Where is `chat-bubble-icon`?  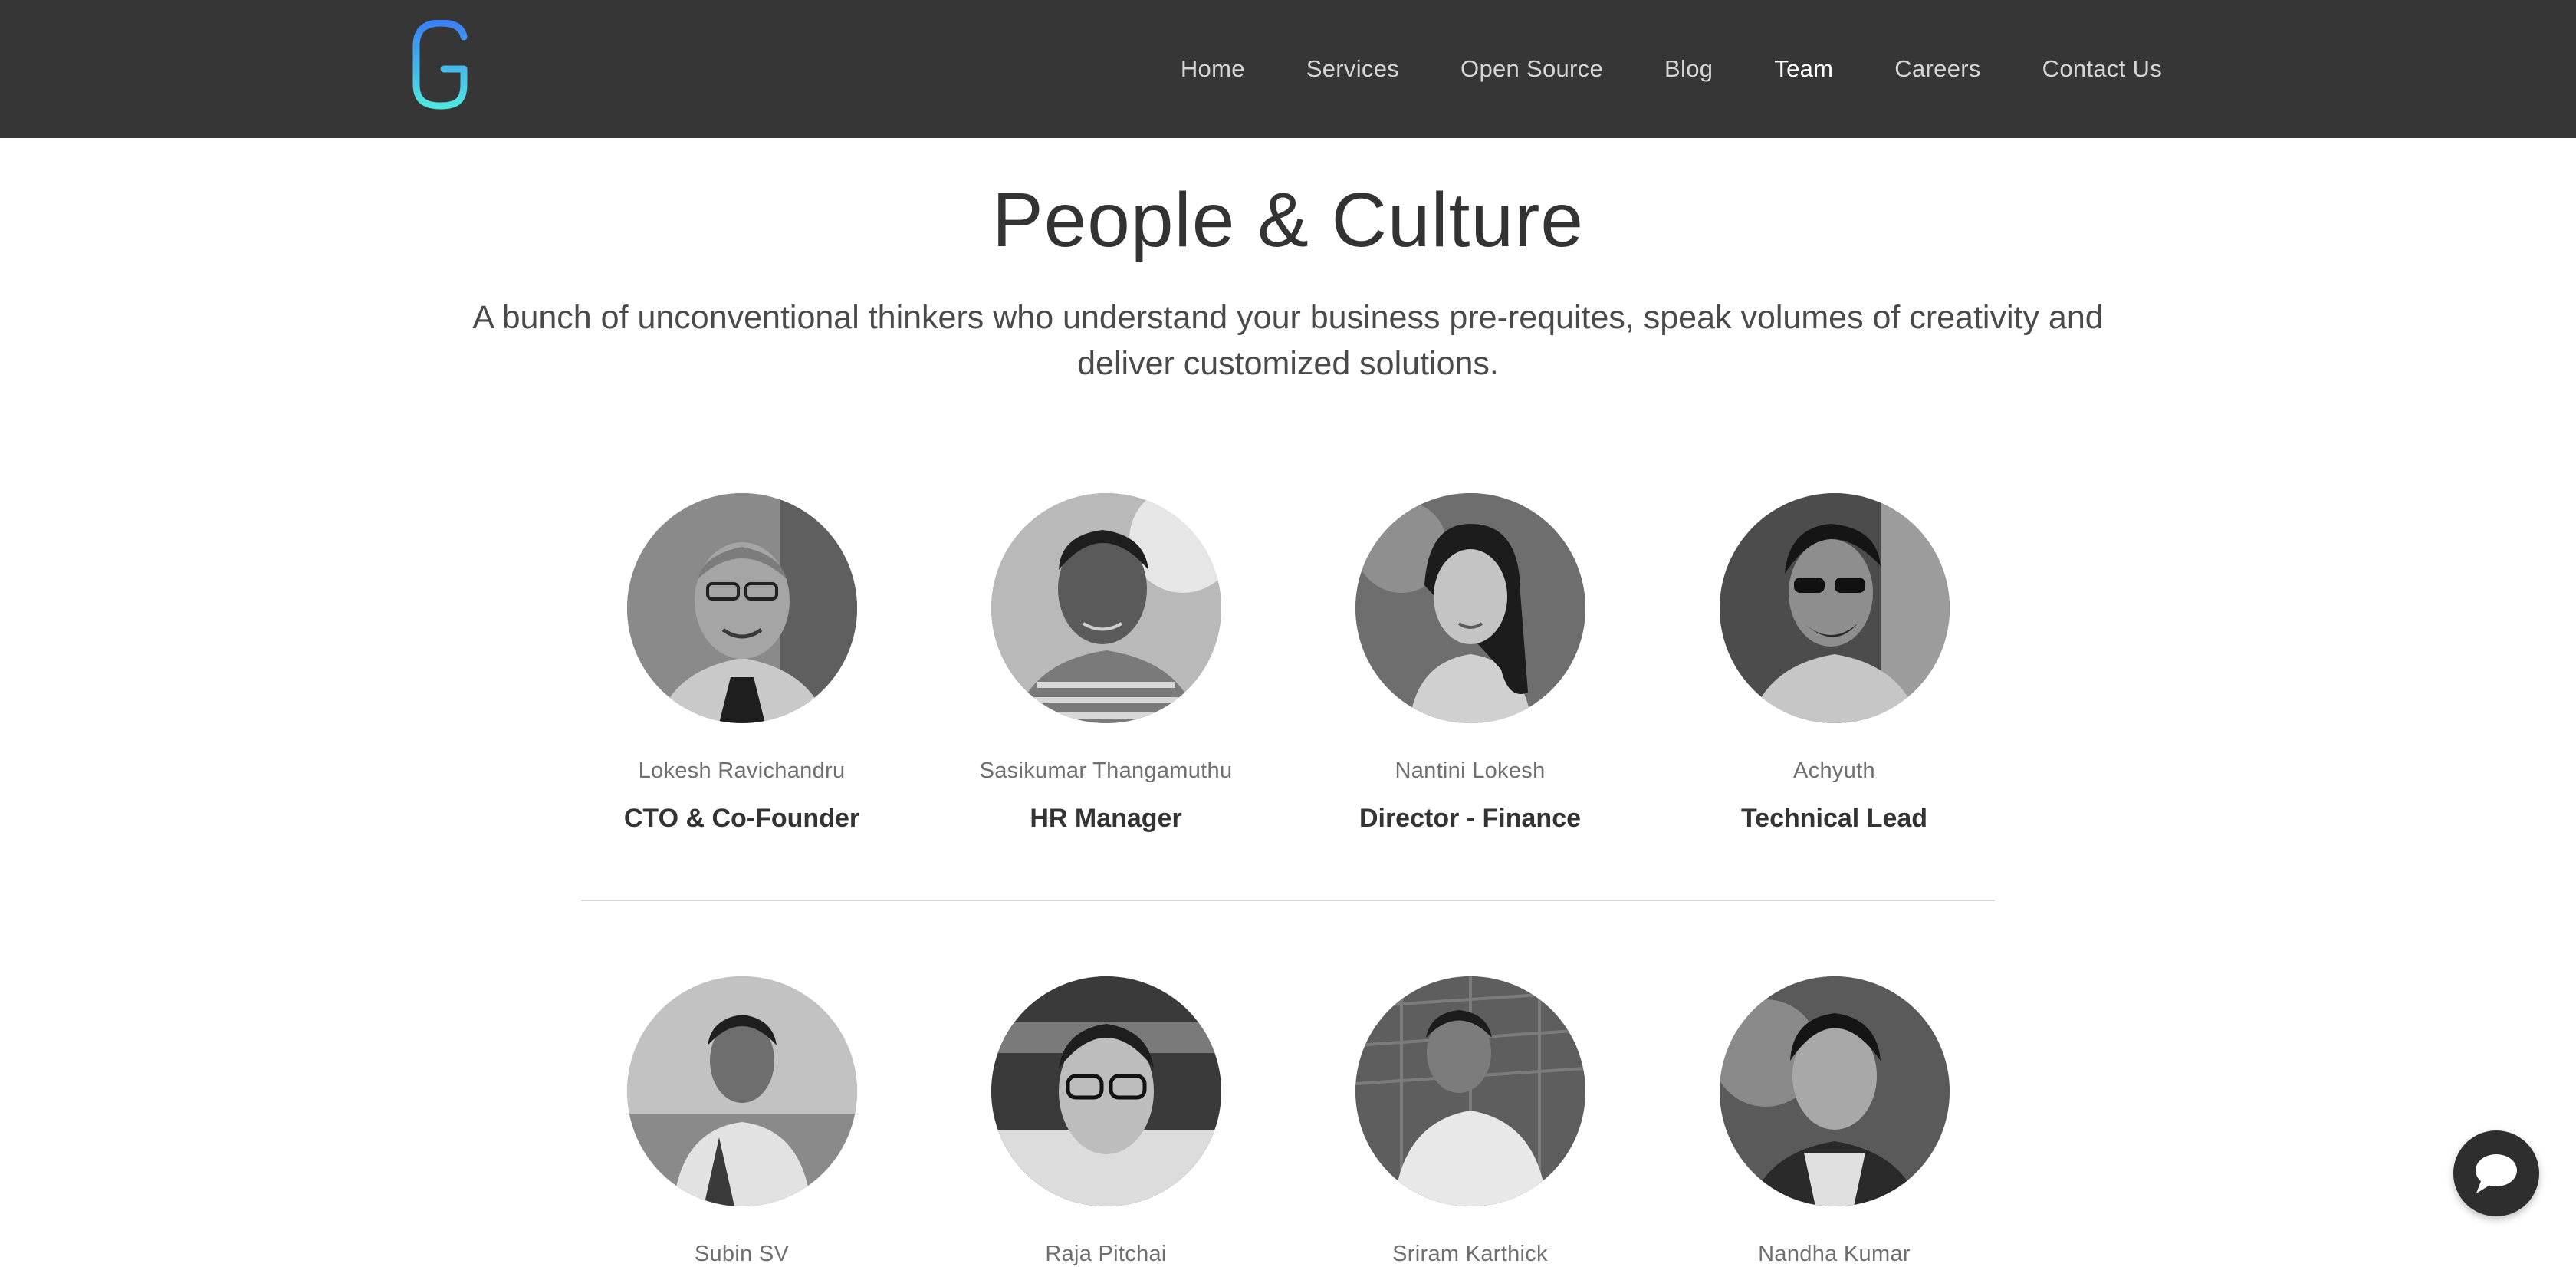 chat-bubble-icon is located at coordinates (2496, 1173).